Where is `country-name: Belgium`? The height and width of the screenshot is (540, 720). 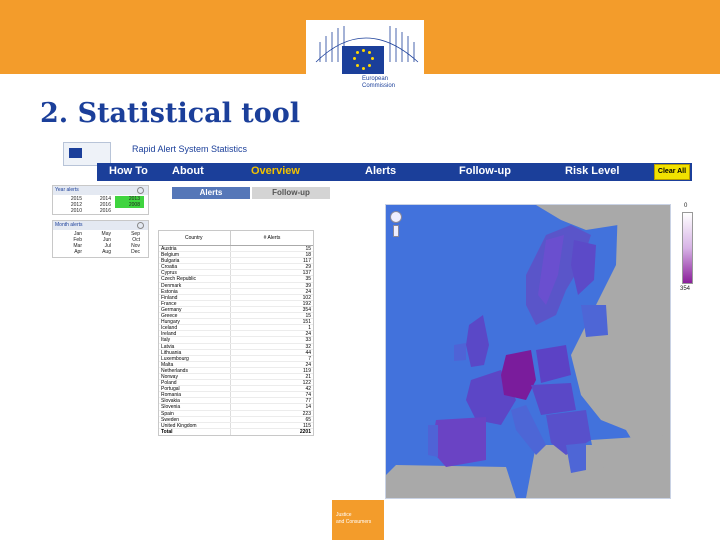
country-name: Belgium is located at coordinates (195, 255).